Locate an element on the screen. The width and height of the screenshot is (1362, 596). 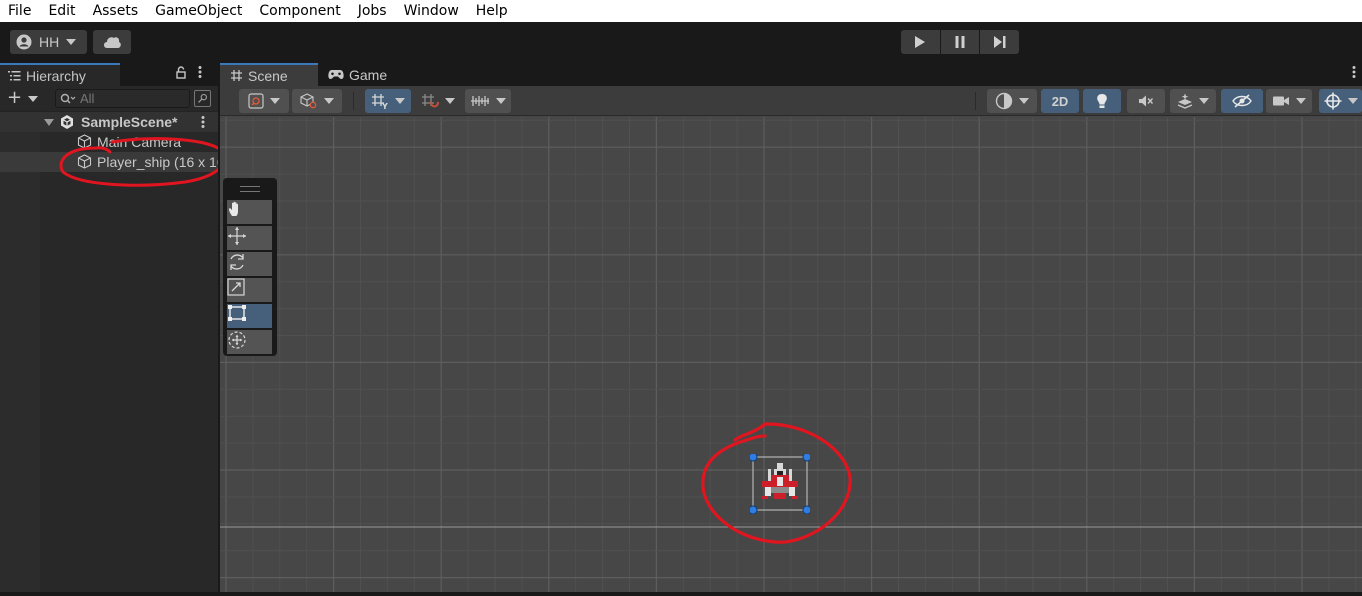
grid-hash-icon is located at coordinates (236, 75).